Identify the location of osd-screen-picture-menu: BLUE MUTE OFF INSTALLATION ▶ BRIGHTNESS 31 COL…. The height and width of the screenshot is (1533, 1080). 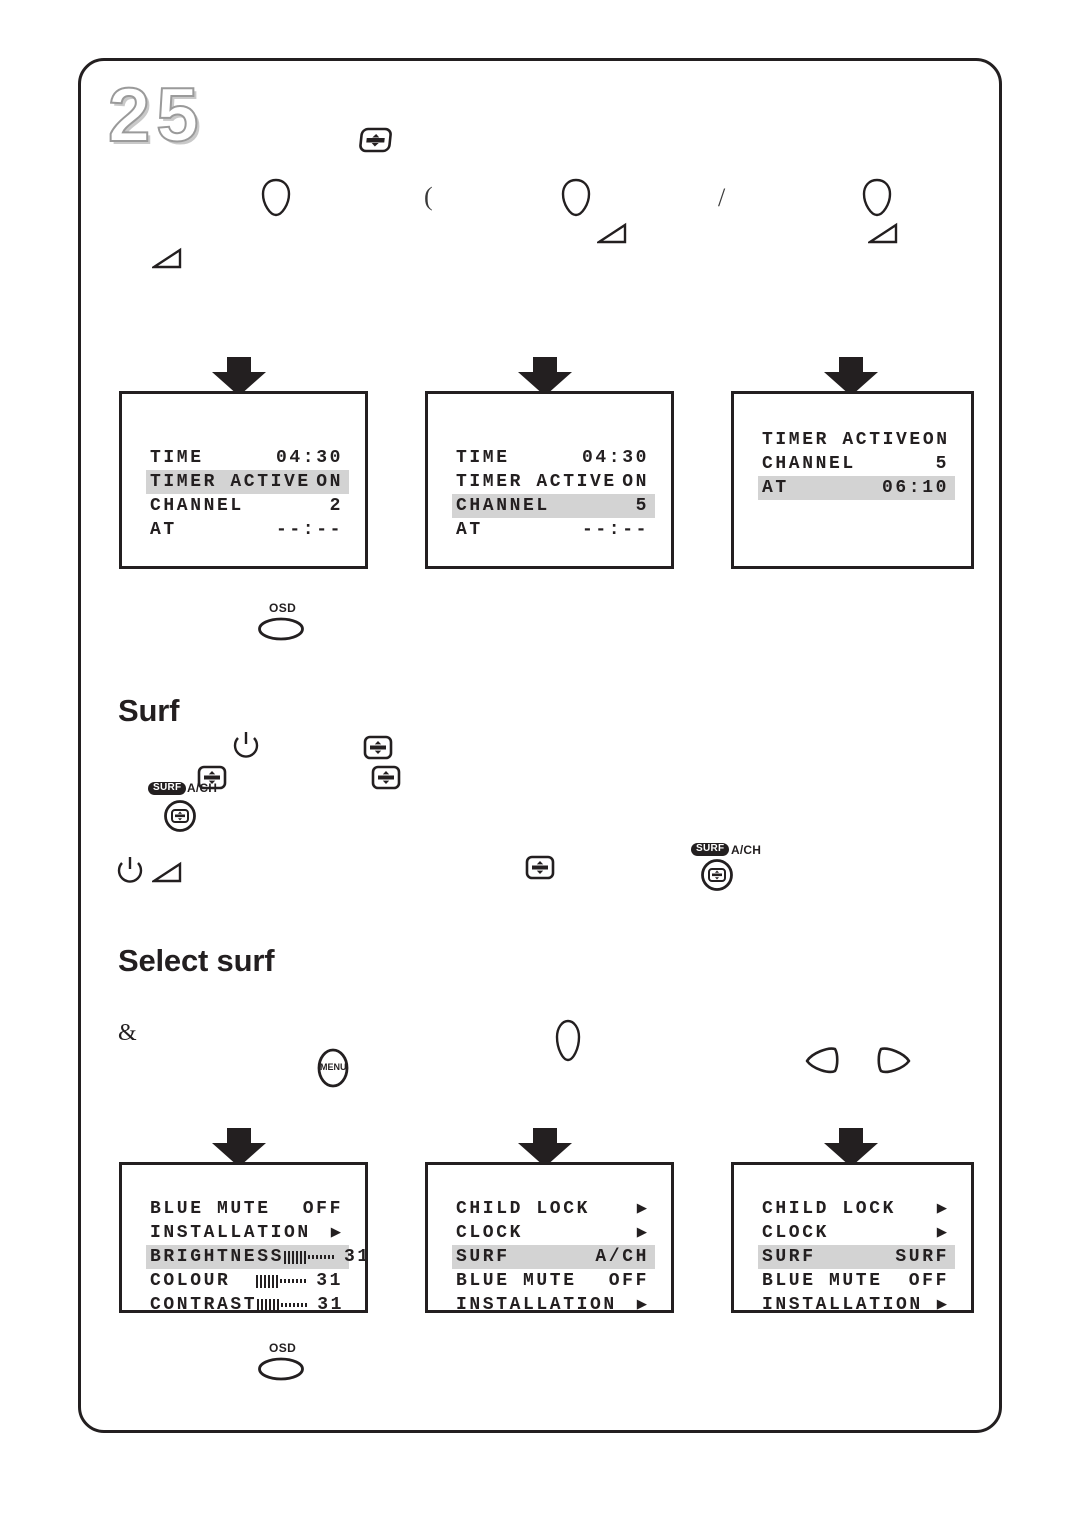
(243, 1238).